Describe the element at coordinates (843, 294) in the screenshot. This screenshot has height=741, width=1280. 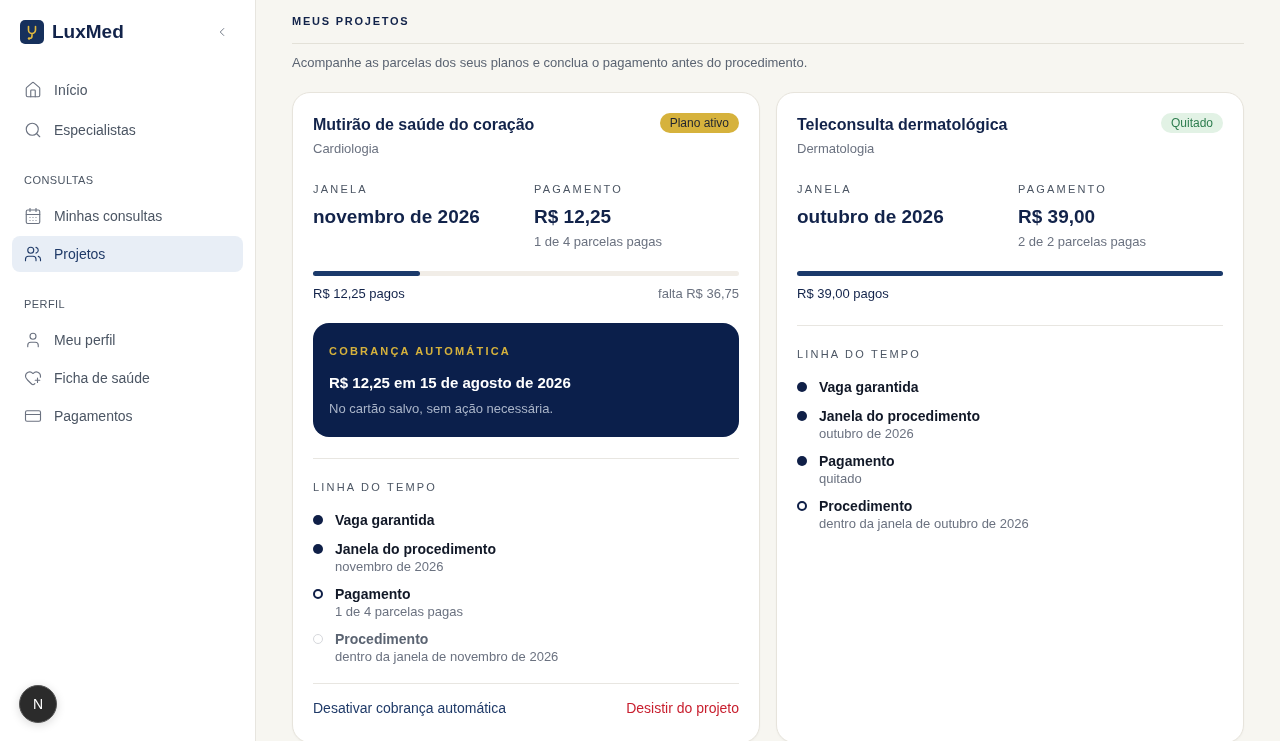
I see `paid-amount: R$ 39,00 pagos` at that location.